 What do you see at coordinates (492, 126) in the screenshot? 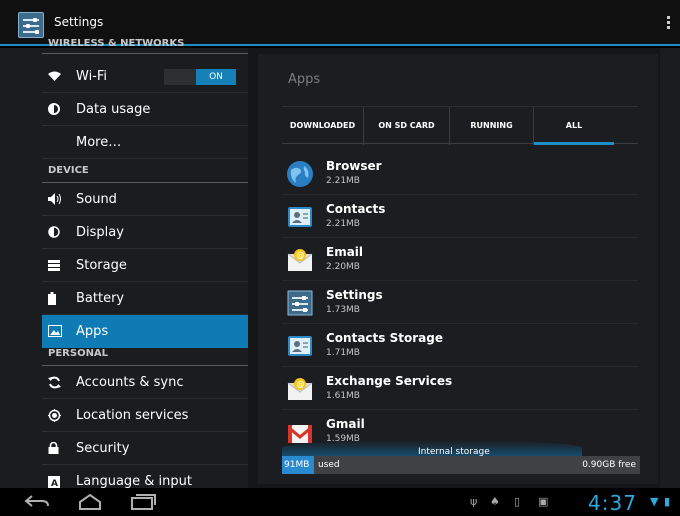
I see `tab-running: RUNNING` at bounding box center [492, 126].